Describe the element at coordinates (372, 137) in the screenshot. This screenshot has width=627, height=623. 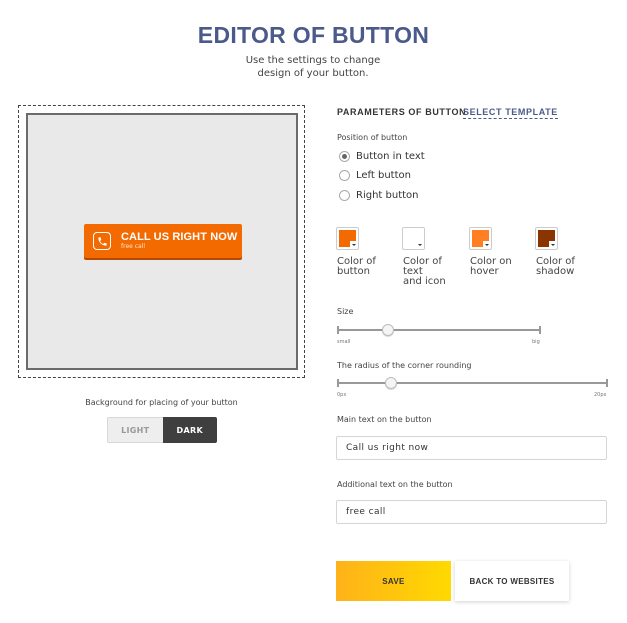
I see `position-label: Position of button` at that location.